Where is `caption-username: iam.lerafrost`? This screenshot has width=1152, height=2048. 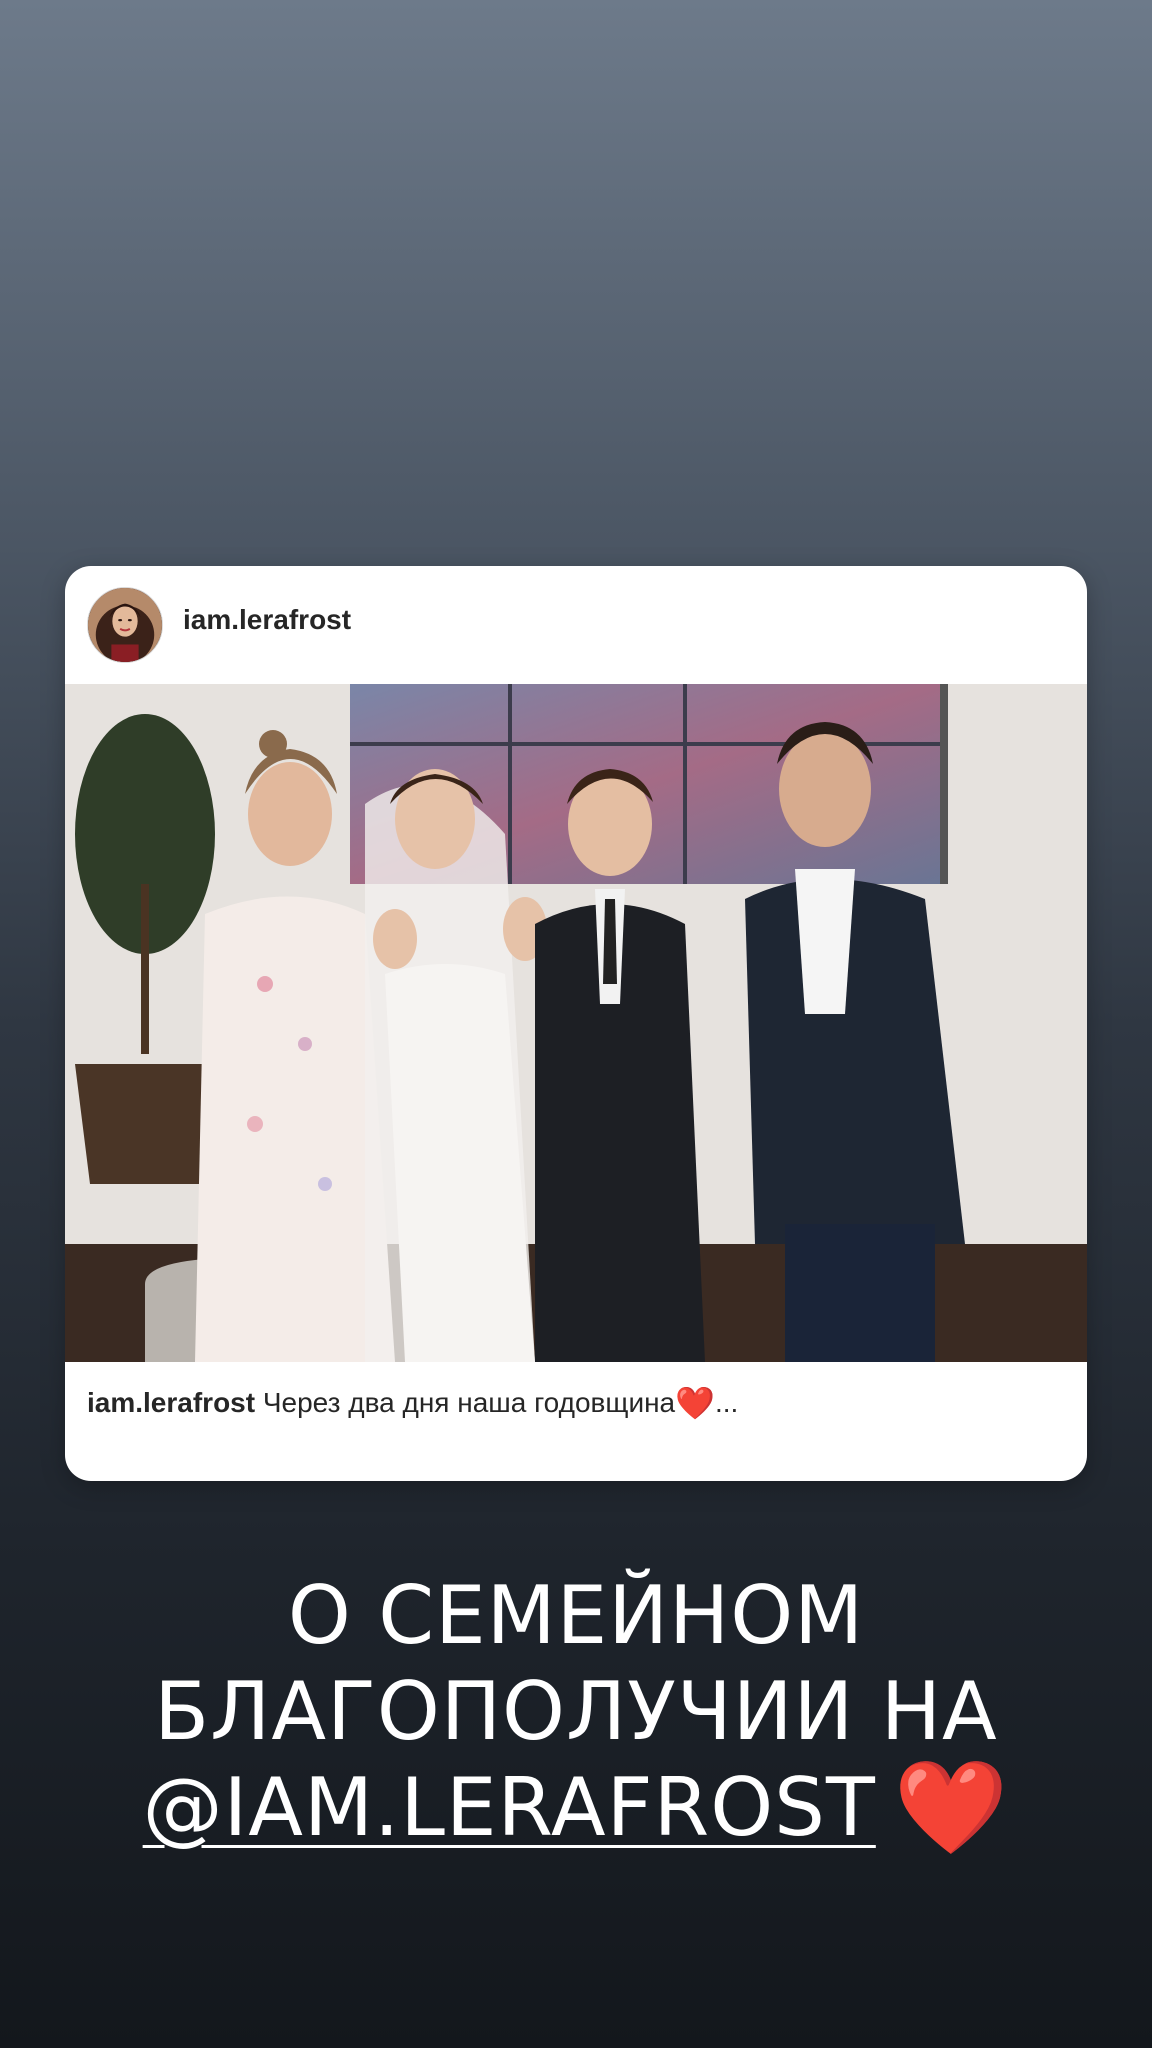 caption-username: iam.lerafrost is located at coordinates (171, 1402).